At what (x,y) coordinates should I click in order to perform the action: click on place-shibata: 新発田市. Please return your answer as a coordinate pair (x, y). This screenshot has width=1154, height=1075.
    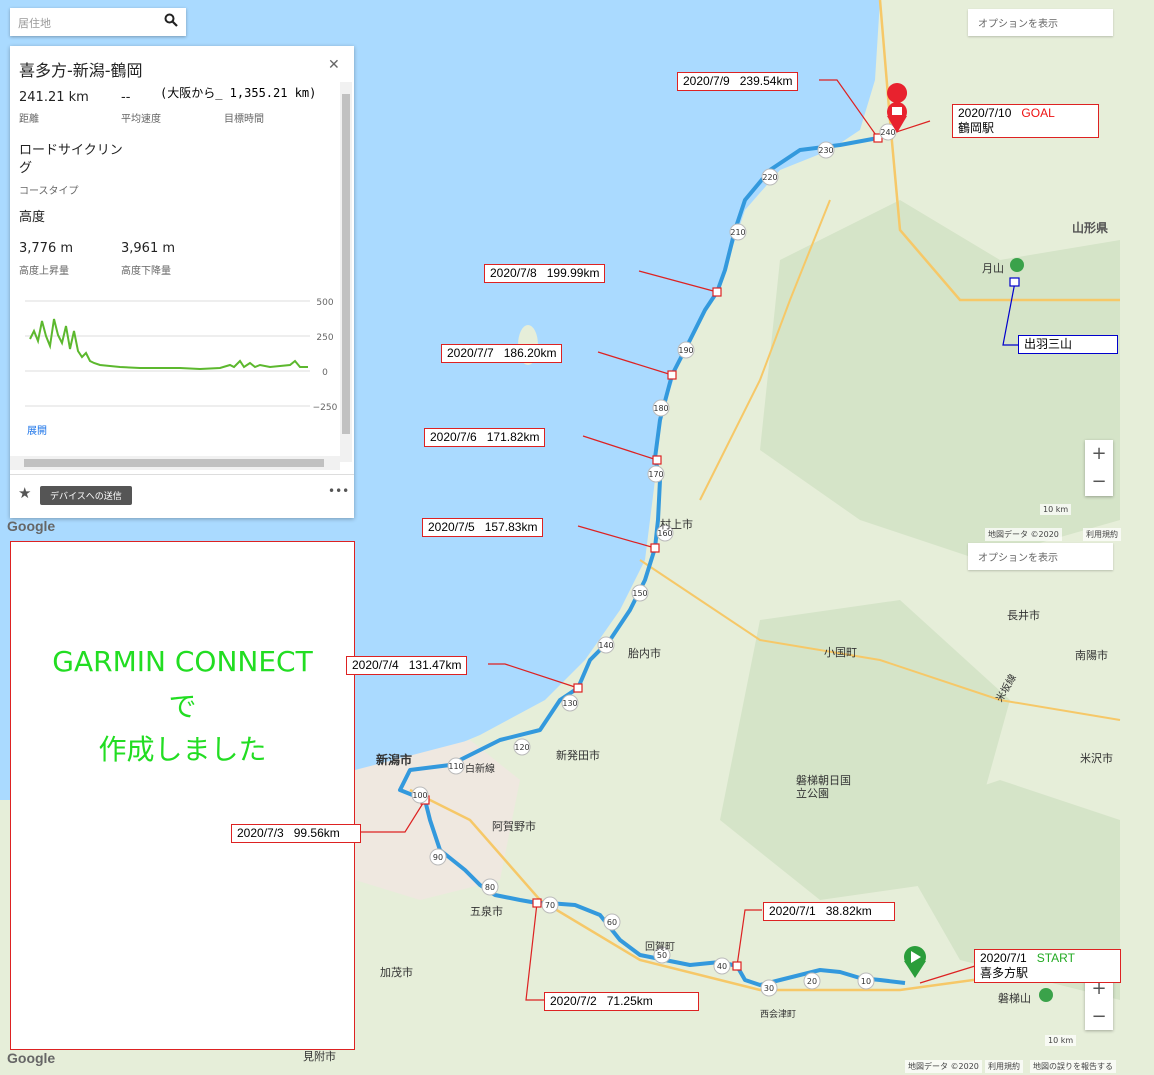
    Looking at the image, I should click on (578, 755).